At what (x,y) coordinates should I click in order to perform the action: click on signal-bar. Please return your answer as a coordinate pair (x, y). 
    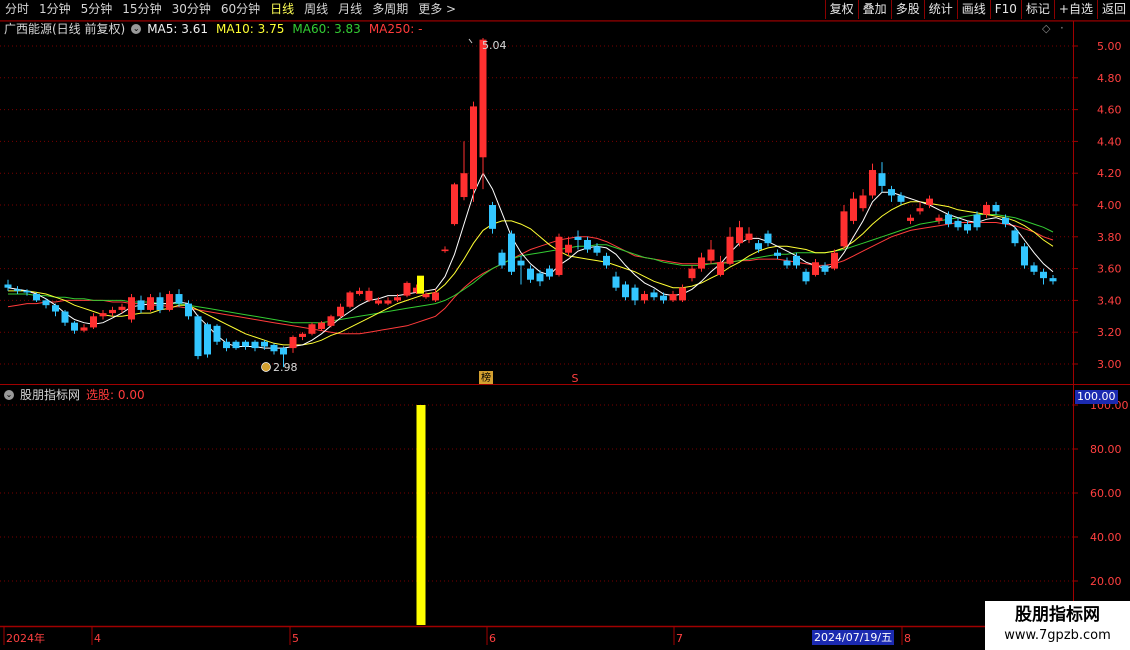
    Looking at the image, I should click on (421, 515).